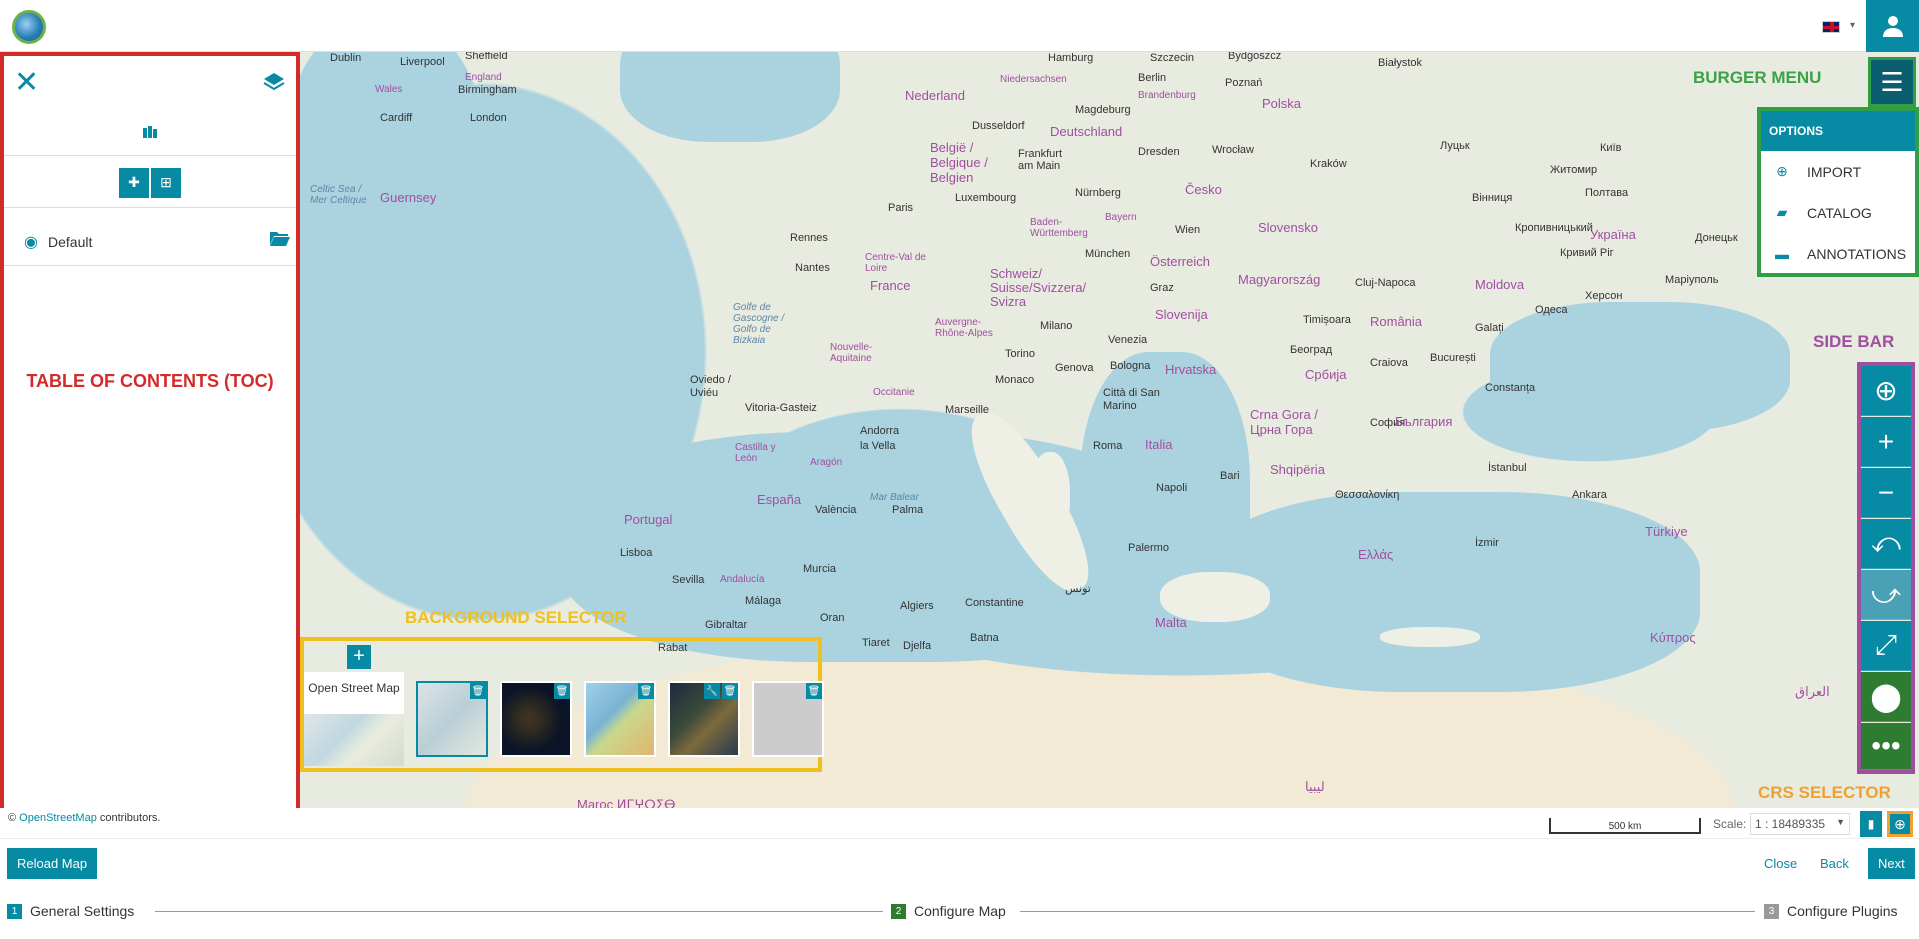 The width and height of the screenshot is (1919, 939). I want to click on map-filter-icon, so click(150, 131).